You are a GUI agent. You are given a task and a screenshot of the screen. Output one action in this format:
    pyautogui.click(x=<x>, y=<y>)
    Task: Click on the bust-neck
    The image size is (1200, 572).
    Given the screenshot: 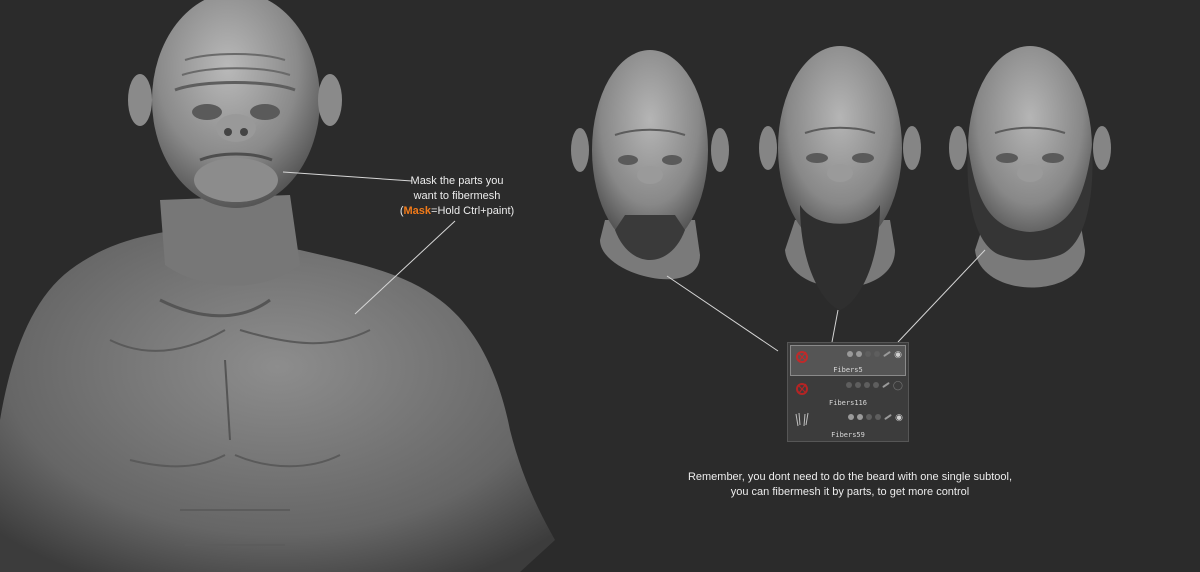 What is the action you would take?
    pyautogui.click(x=230, y=240)
    